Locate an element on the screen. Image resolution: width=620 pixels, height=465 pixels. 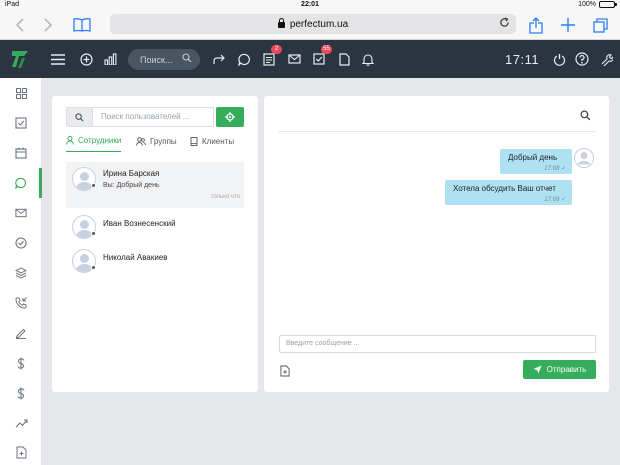
bookmarks-icon is located at coordinates (82, 25).